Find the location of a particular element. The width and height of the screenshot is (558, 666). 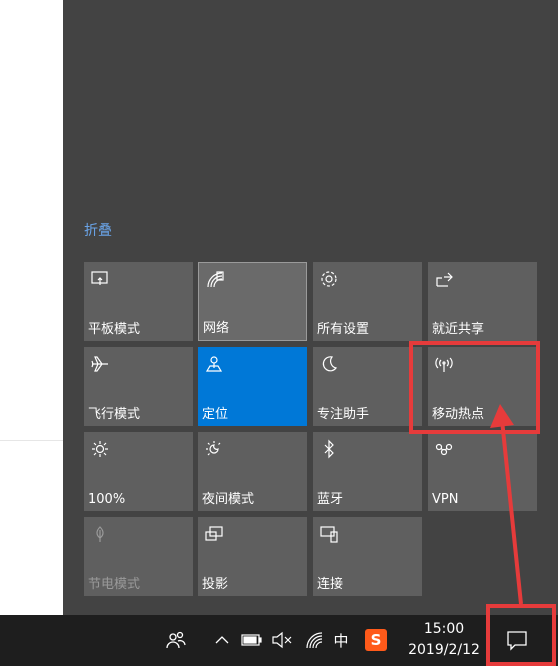

tile-connect: 连接 is located at coordinates (367, 556).